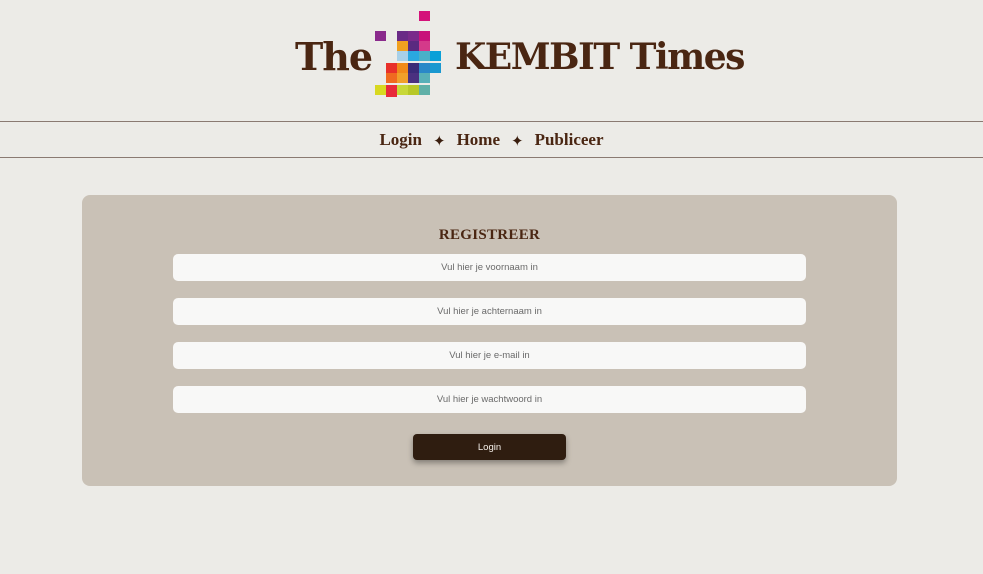  I want to click on nav-login-link: Login, so click(400, 140).